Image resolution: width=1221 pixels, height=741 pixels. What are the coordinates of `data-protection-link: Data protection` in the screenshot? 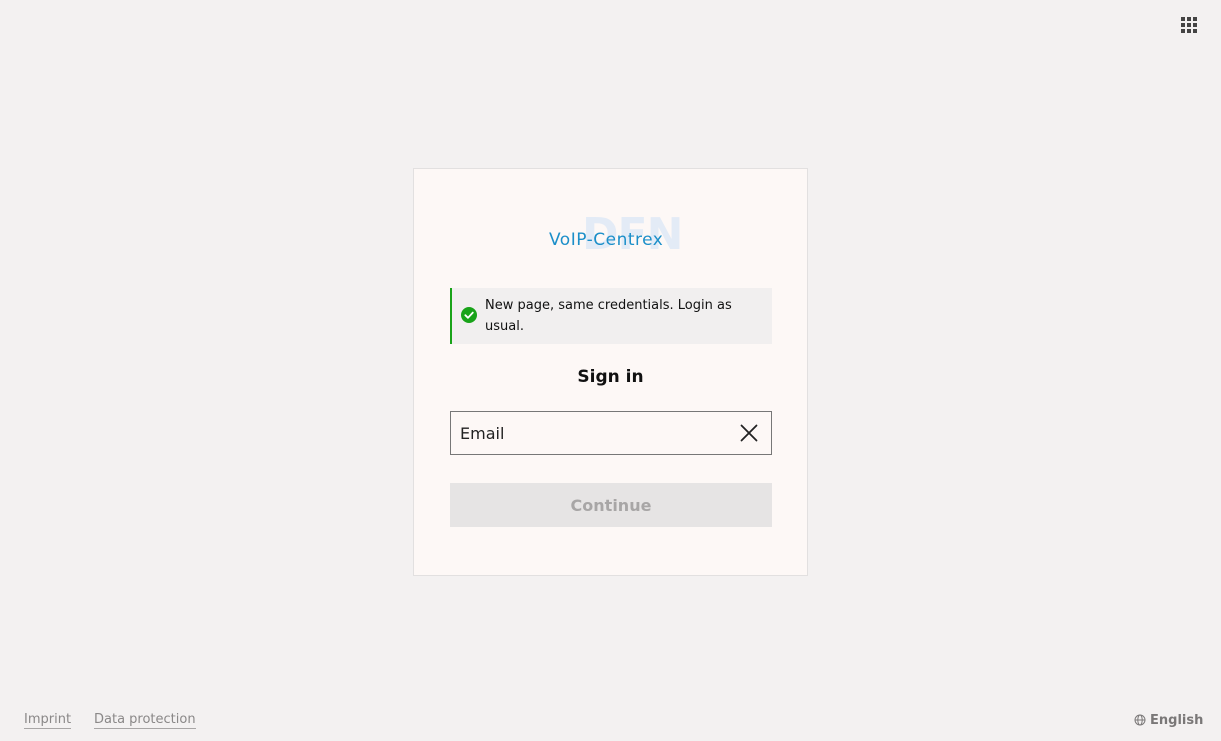 It's located at (145, 720).